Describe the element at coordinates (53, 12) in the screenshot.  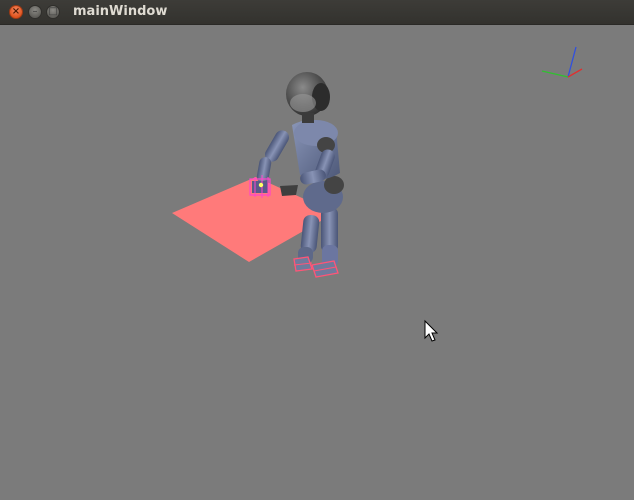
I see `maximize-icon: □` at that location.